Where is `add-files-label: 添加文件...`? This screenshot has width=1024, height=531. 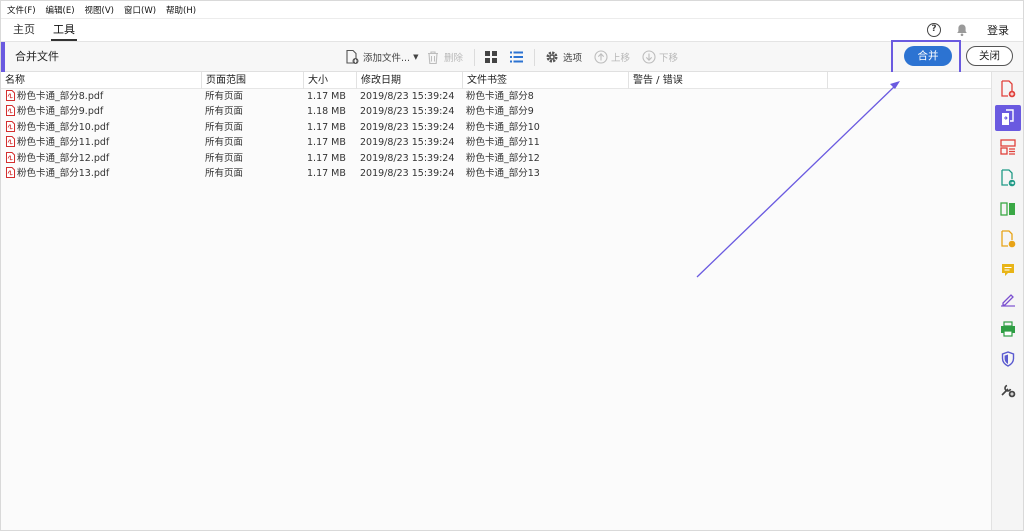 add-files-label: 添加文件... is located at coordinates (387, 58).